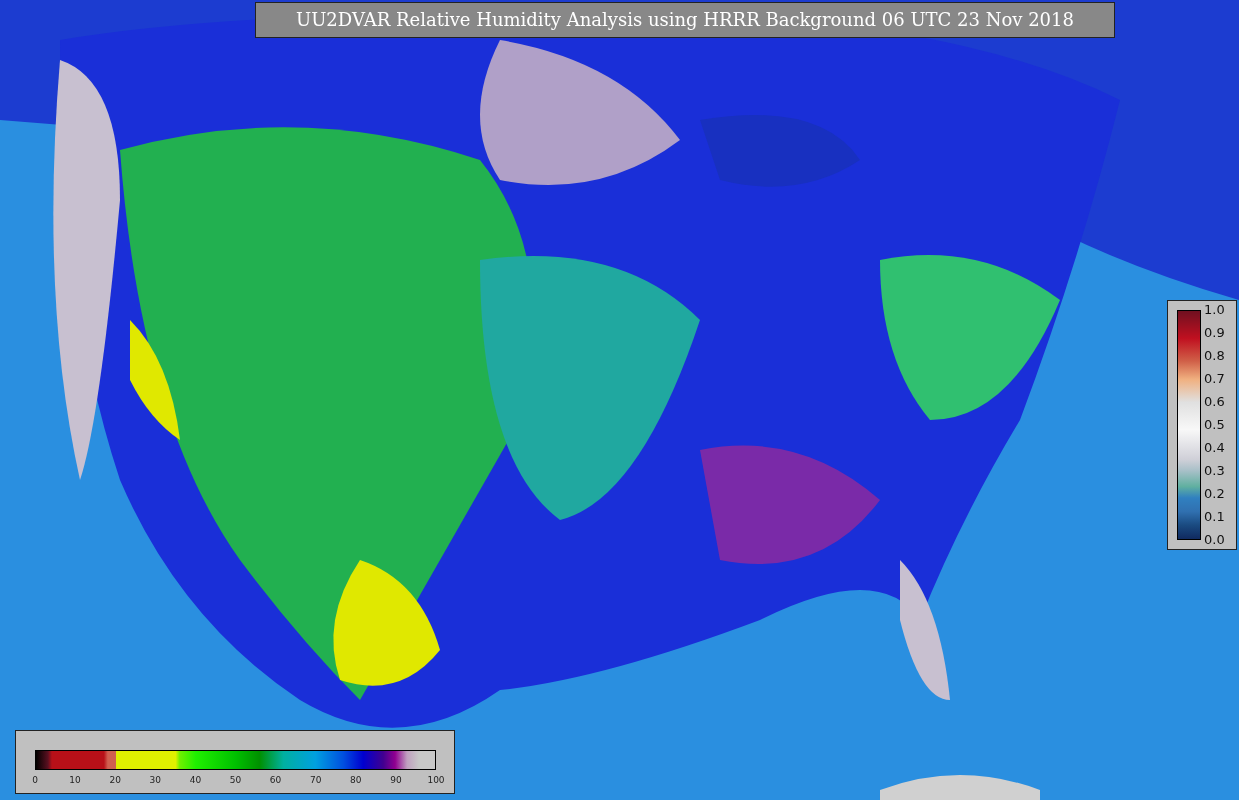  What do you see at coordinates (75, 780) in the screenshot?
I see `tick-label: 10` at bounding box center [75, 780].